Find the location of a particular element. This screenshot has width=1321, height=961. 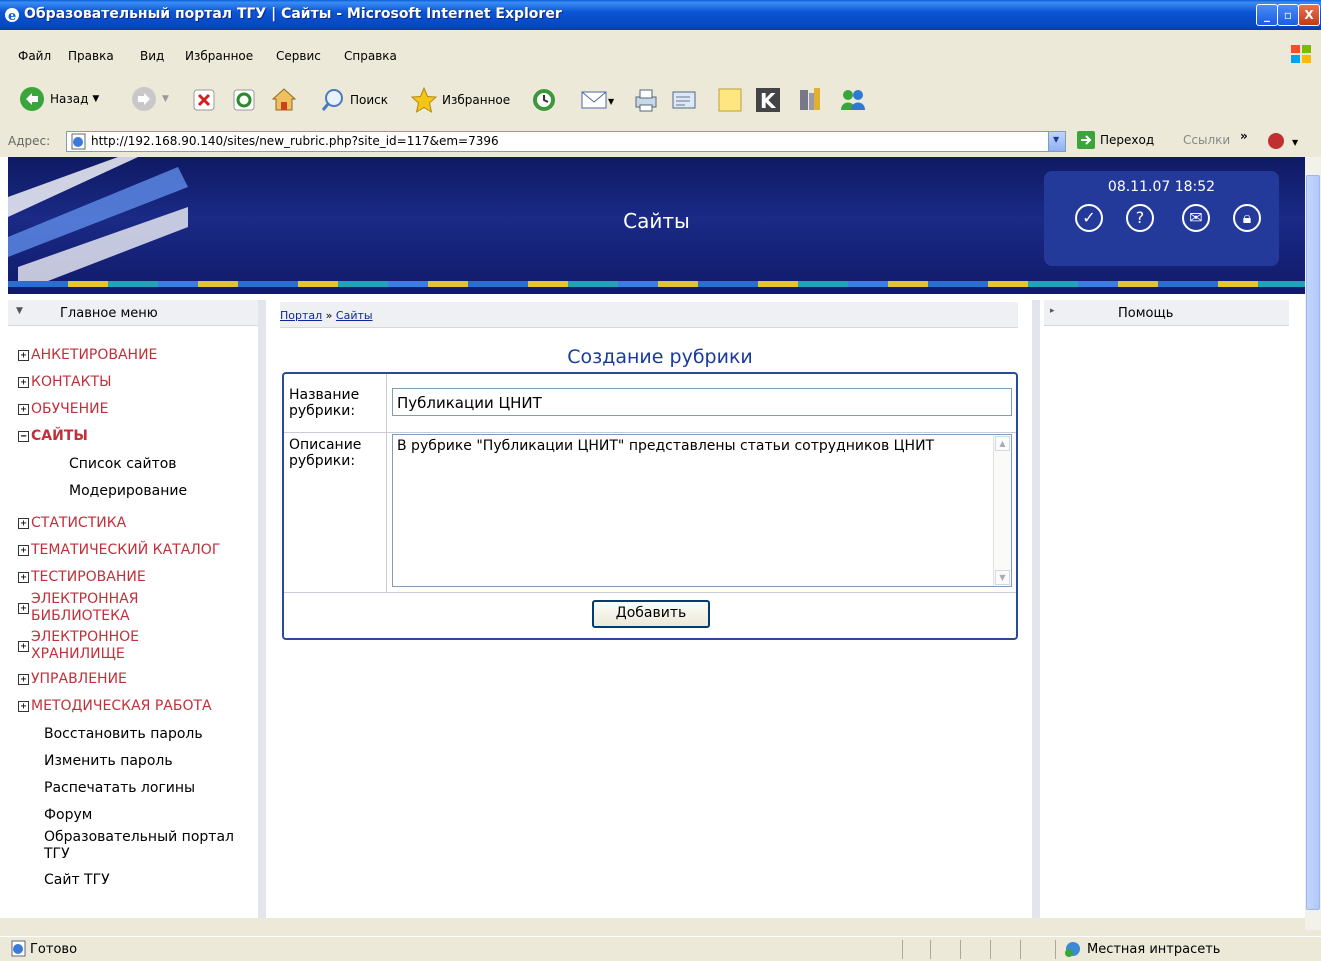

mail-circle-icon: ✉ is located at coordinates (1196, 218).